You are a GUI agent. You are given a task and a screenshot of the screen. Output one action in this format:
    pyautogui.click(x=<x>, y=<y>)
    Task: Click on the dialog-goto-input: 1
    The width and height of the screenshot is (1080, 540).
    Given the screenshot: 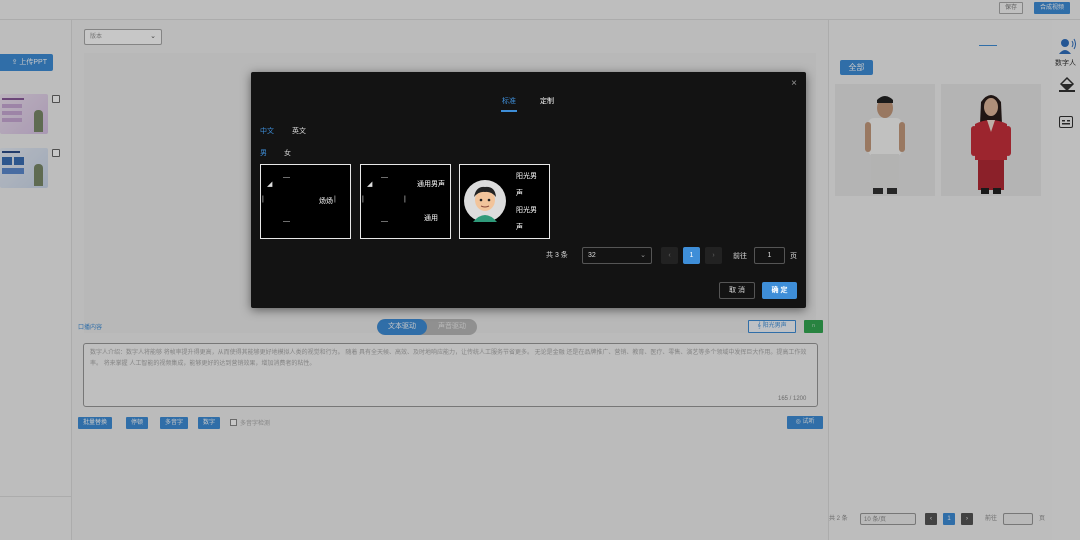 What is the action you would take?
    pyautogui.click(x=769, y=255)
    